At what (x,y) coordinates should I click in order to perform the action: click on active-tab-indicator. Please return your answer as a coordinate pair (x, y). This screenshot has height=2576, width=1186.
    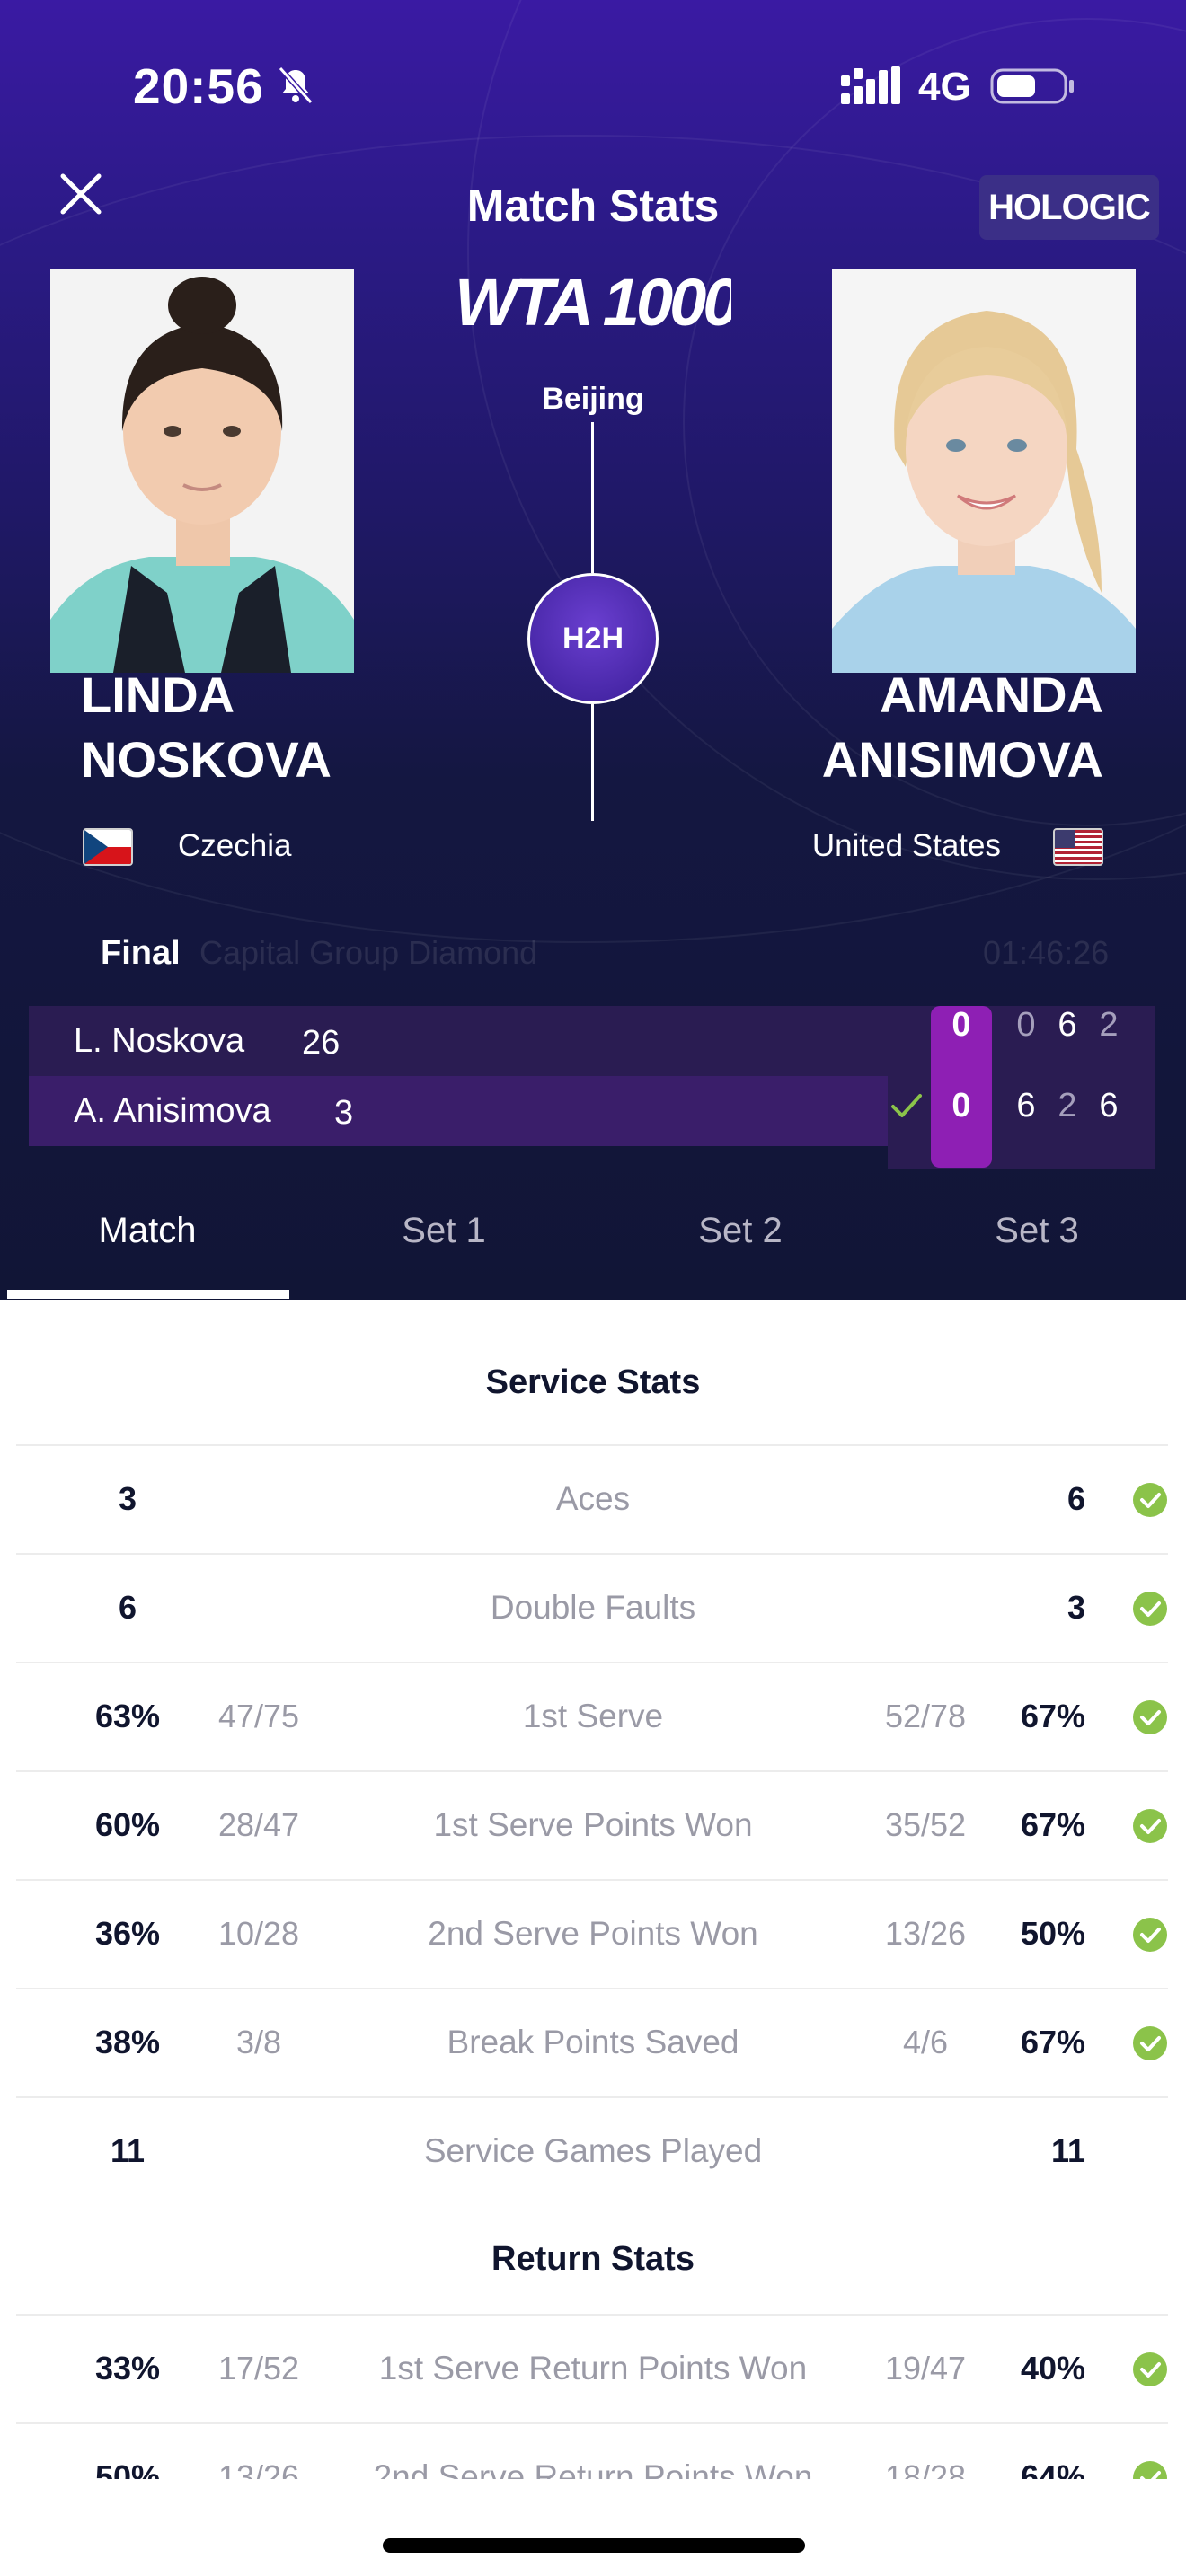
    Looking at the image, I should click on (148, 1294).